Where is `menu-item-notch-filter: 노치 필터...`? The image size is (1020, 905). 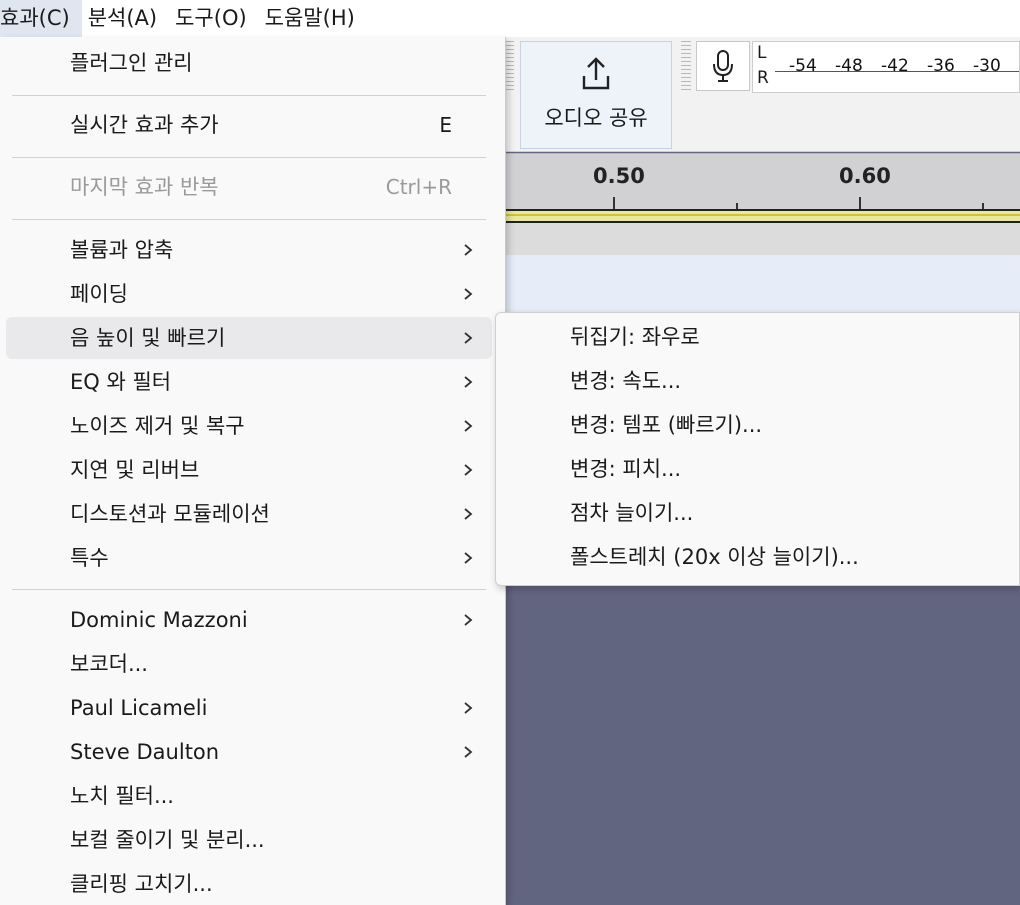 menu-item-notch-filter: 노치 필터... is located at coordinates (249, 796).